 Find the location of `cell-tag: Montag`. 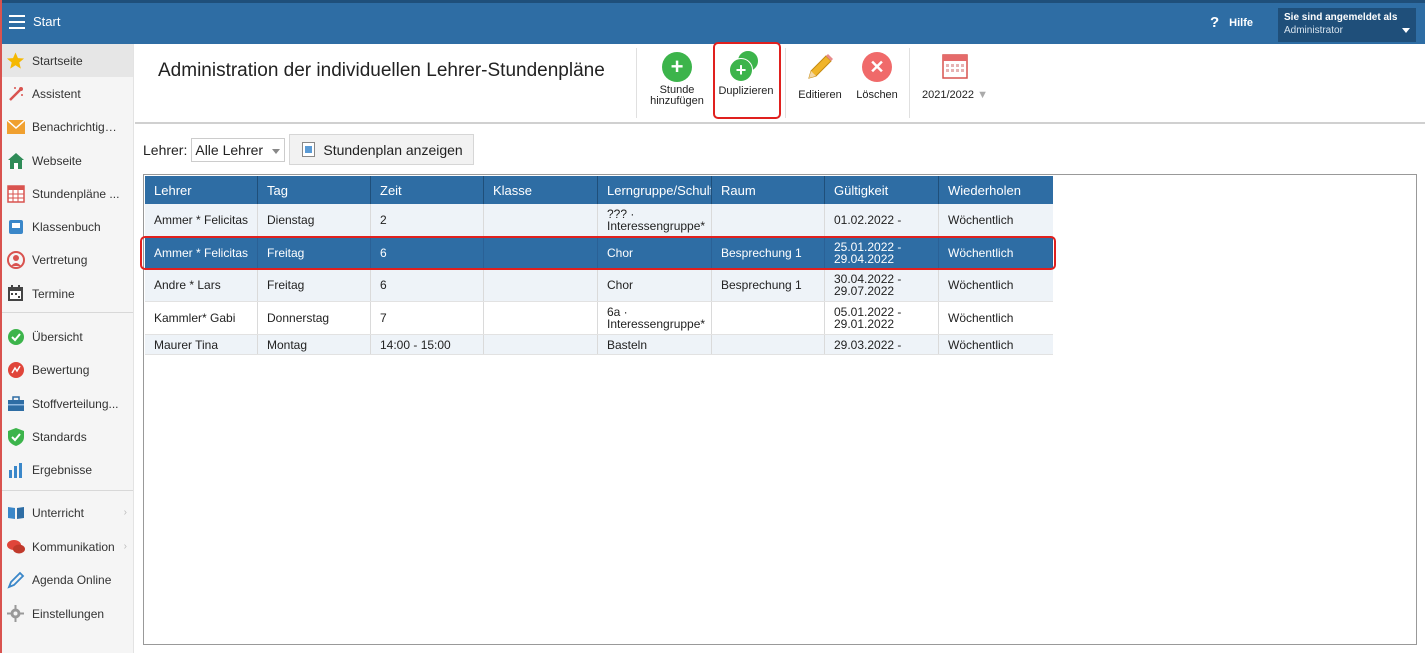

cell-tag: Montag is located at coordinates (314, 344).